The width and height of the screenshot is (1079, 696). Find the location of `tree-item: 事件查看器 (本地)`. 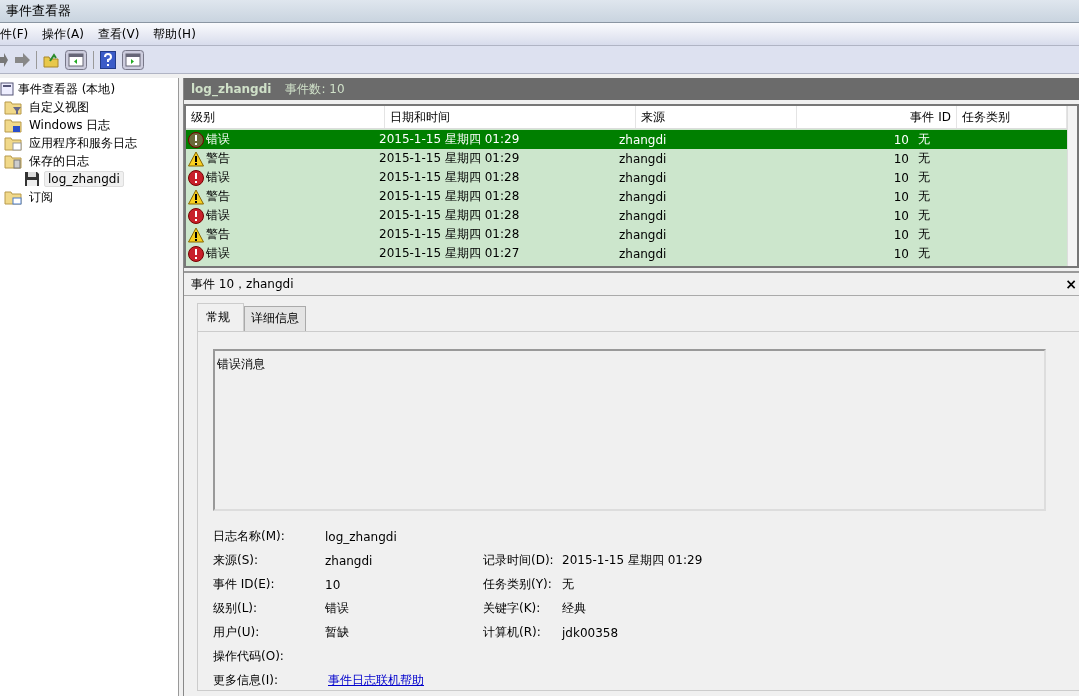

tree-item: 事件查看器 (本地) is located at coordinates (67, 89).